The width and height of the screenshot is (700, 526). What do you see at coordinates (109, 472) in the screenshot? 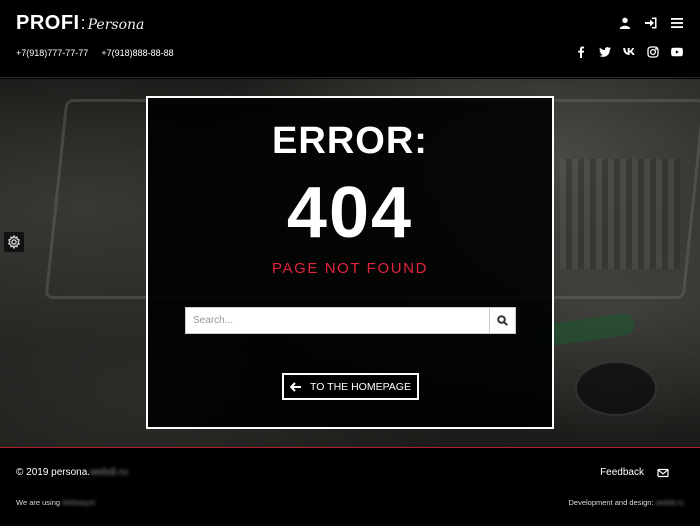
I see `copyright-domain: webdi.ru` at bounding box center [109, 472].